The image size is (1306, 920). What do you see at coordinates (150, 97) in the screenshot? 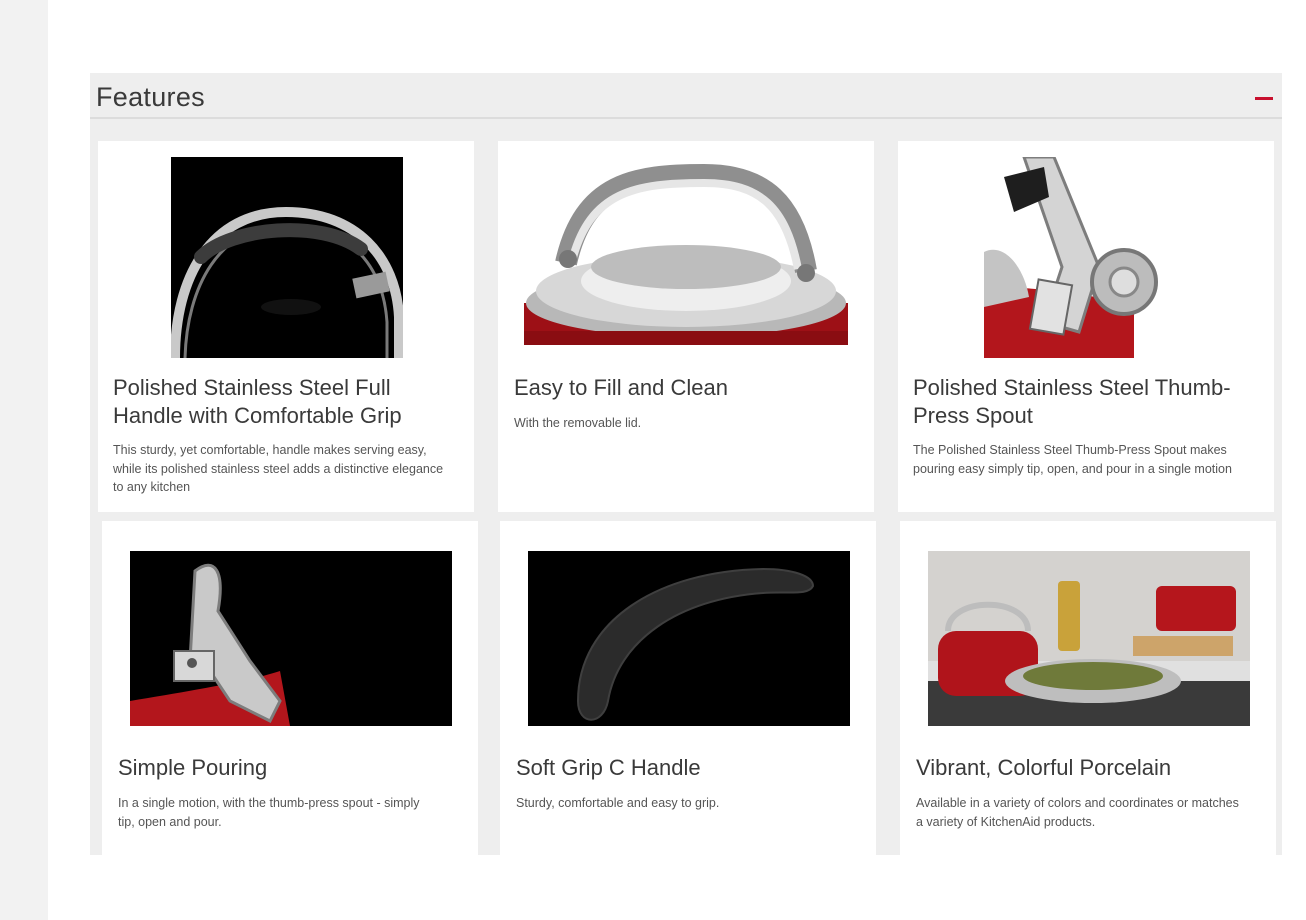
I see `features-title: Features` at bounding box center [150, 97].